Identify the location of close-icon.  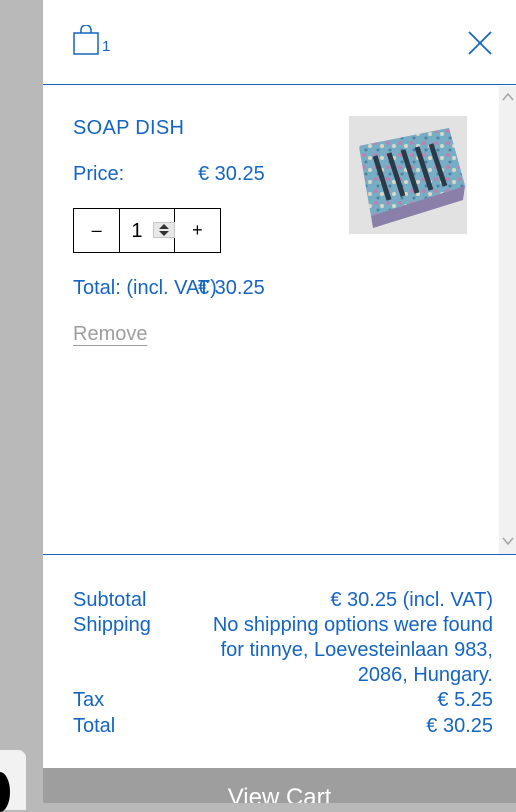
(480, 43).